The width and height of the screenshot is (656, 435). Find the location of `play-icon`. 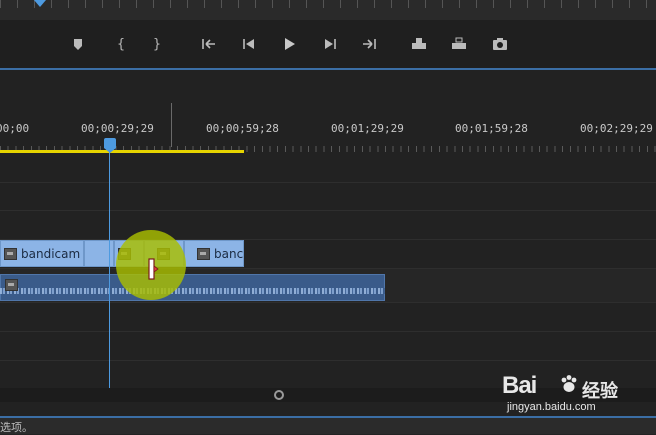

play-icon is located at coordinates (290, 44).